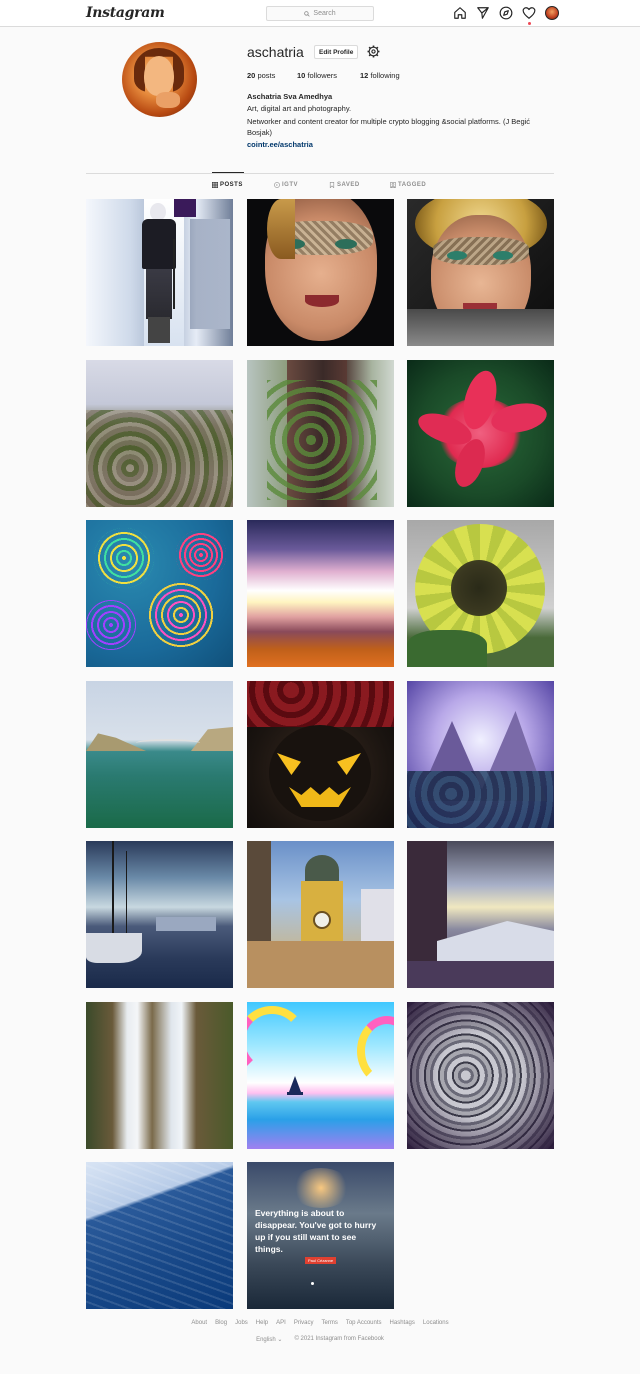  I want to click on footer-link: Jobs, so click(241, 1323).